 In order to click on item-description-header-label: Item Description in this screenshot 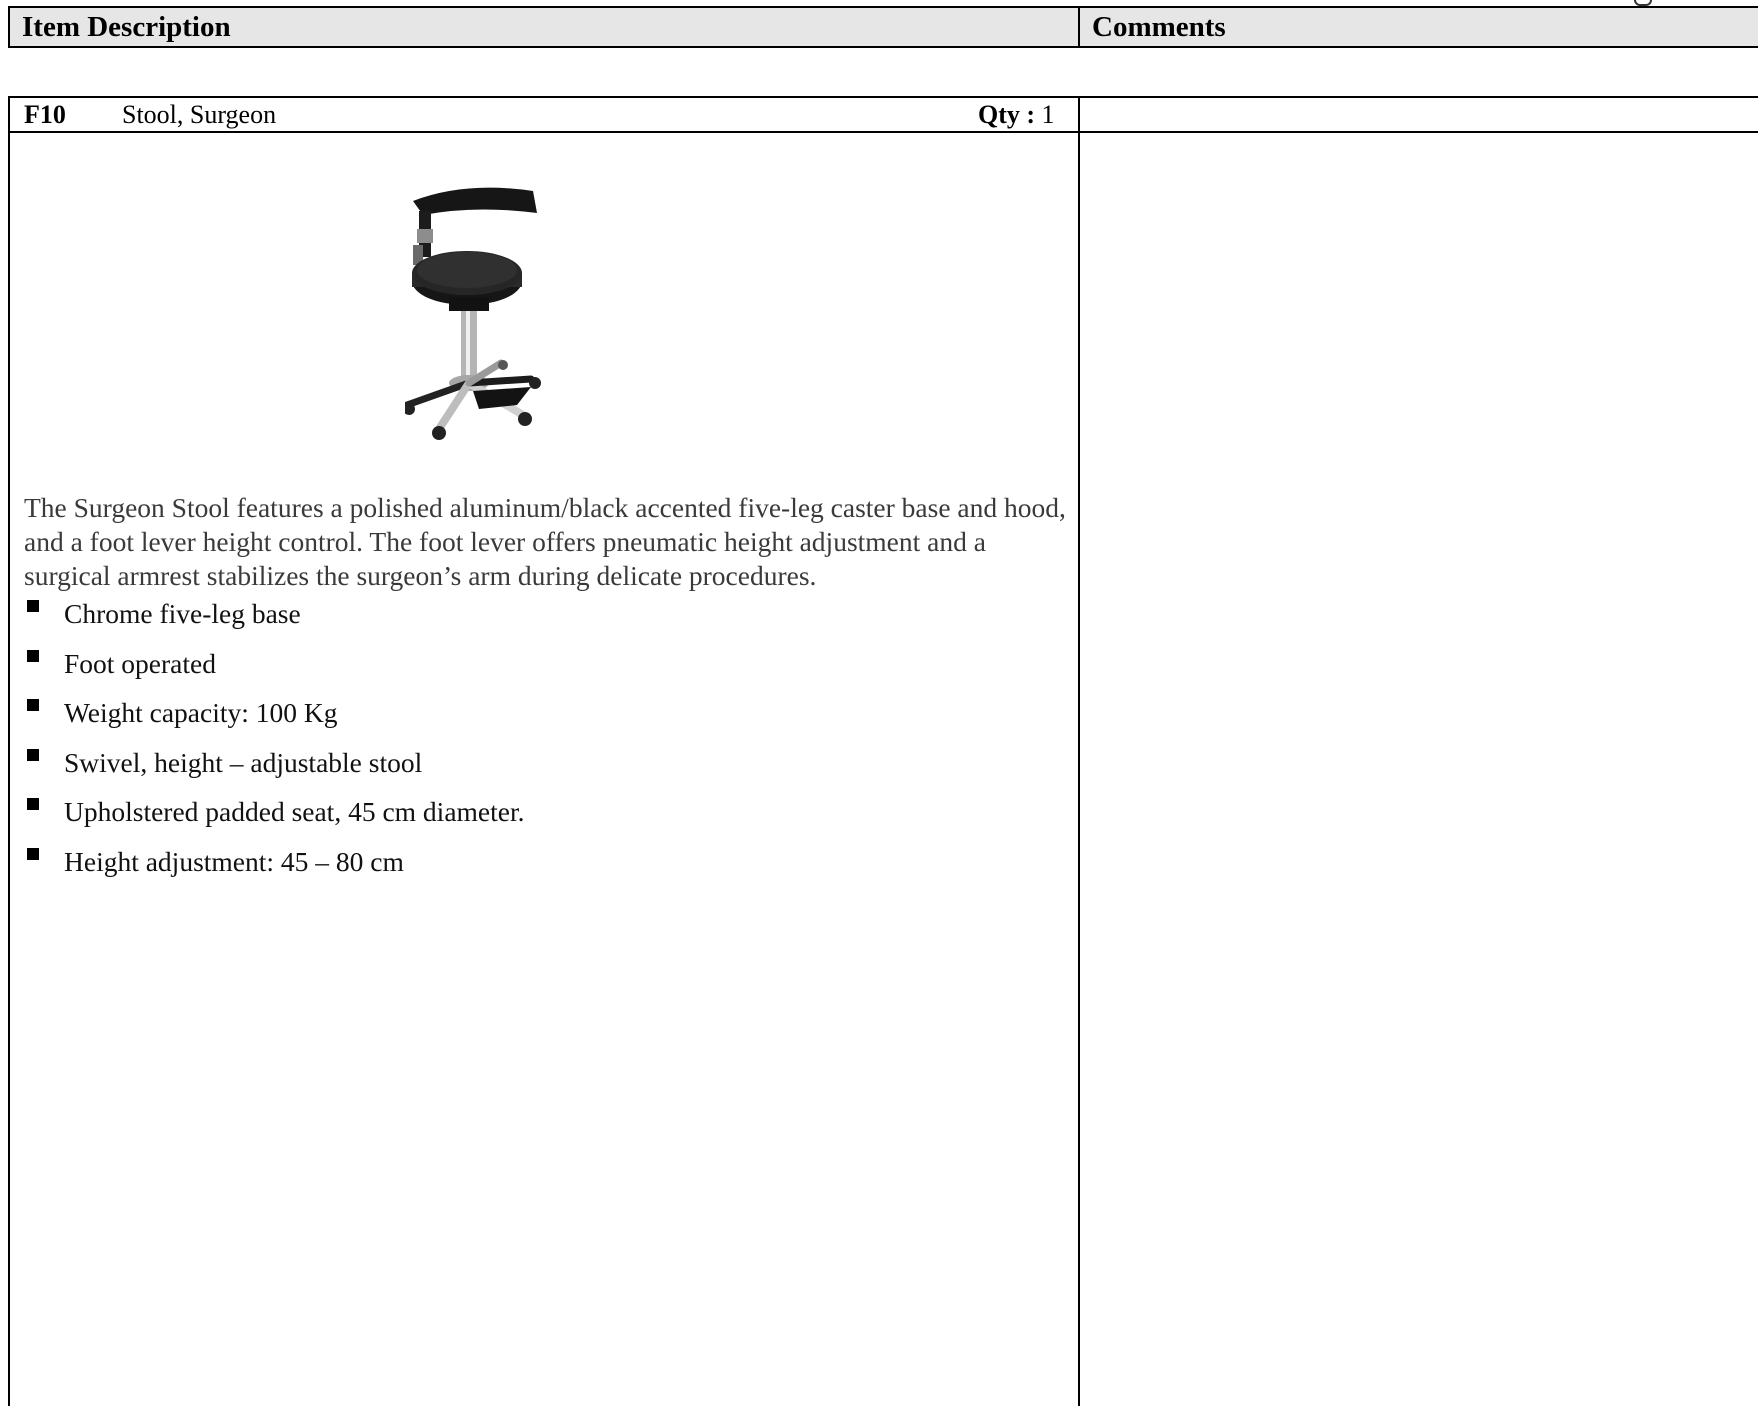, I will do `click(126, 26)`.